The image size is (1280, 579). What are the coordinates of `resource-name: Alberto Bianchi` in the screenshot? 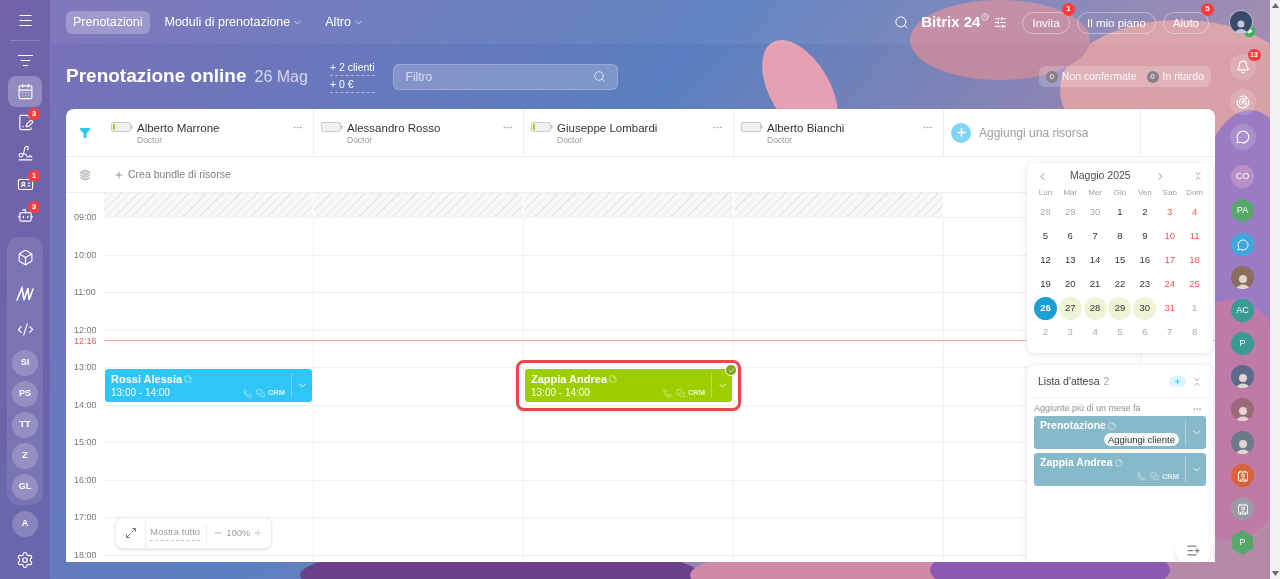 It's located at (806, 128).